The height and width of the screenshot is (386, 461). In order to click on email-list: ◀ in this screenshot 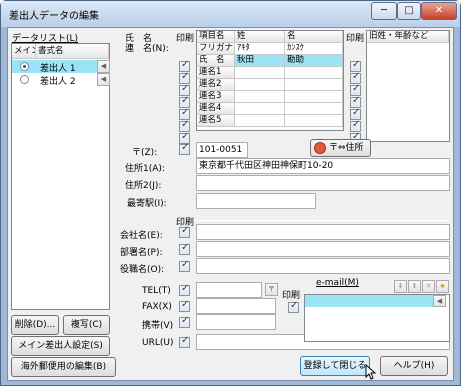, I will do `click(377, 318)`.